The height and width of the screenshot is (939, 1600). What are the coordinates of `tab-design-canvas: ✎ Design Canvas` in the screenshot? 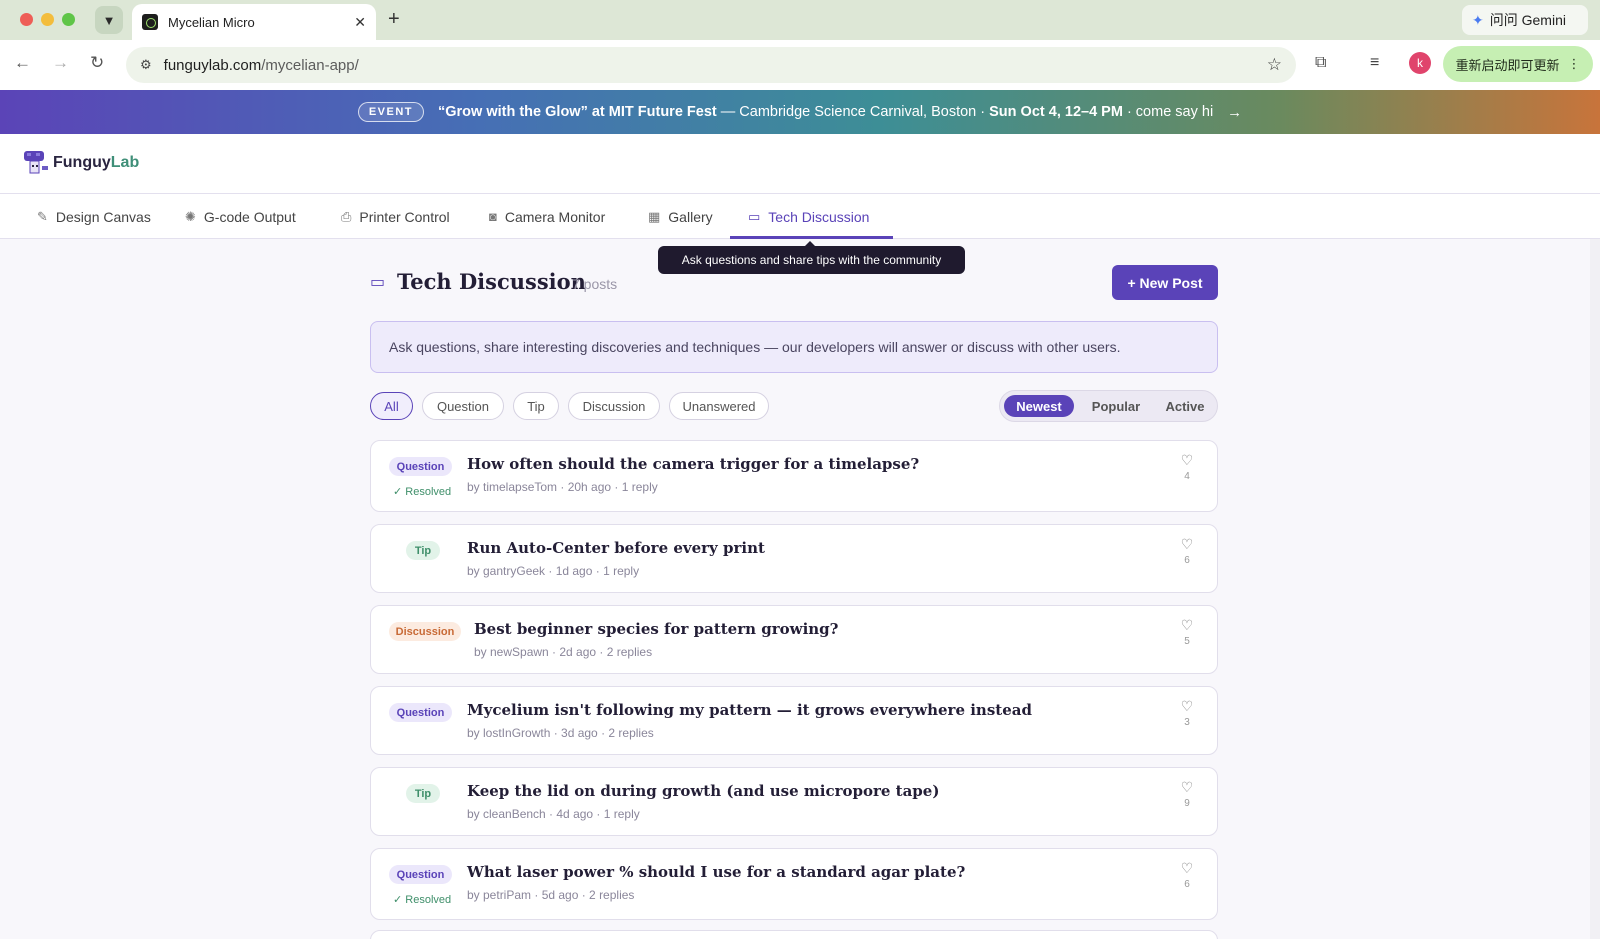 It's located at (94, 216).